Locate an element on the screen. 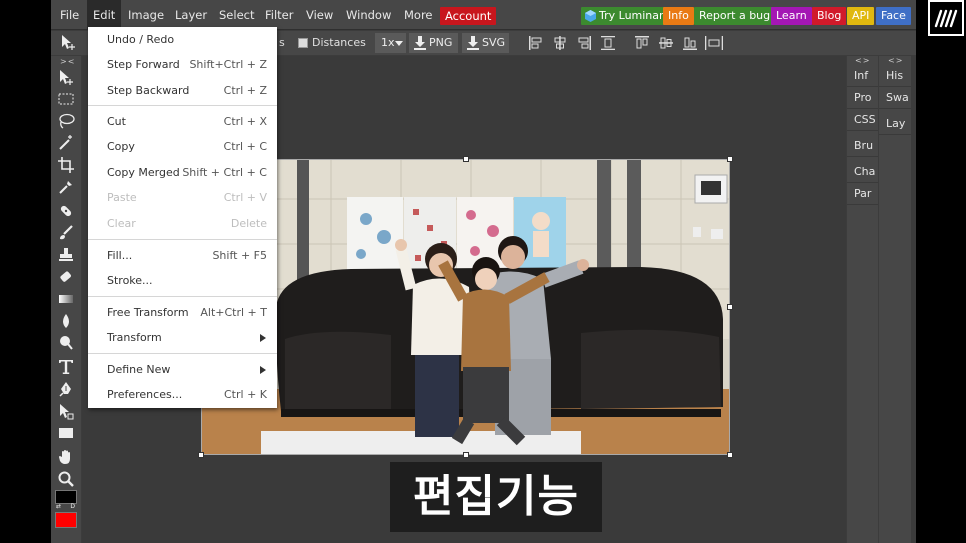  menu-item-step-backward: Step Backward Ctrl + Z is located at coordinates (182, 91).